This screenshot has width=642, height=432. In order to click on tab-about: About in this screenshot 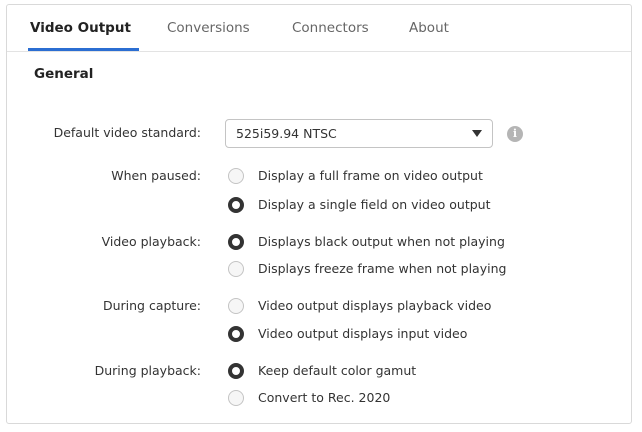, I will do `click(429, 28)`.